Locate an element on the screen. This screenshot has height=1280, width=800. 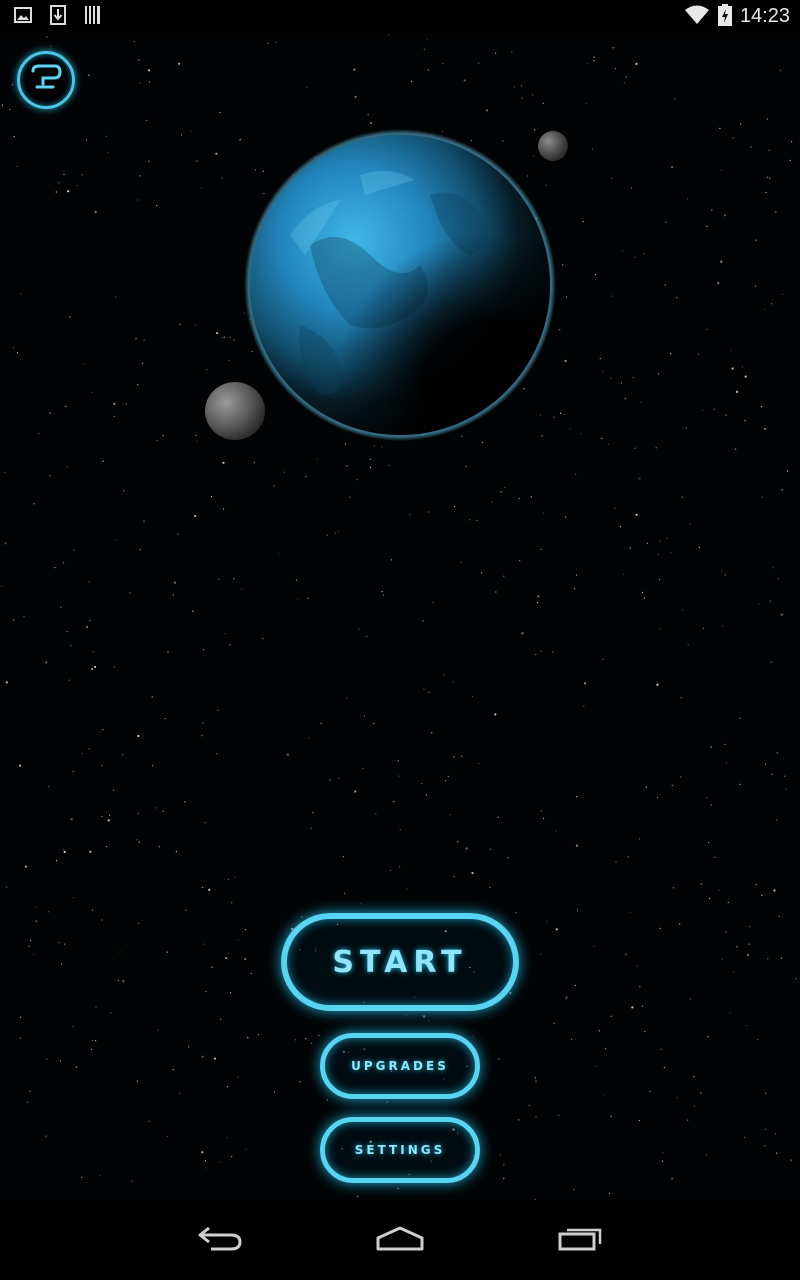
settings-button: SETTINGS is located at coordinates (400, 1150).